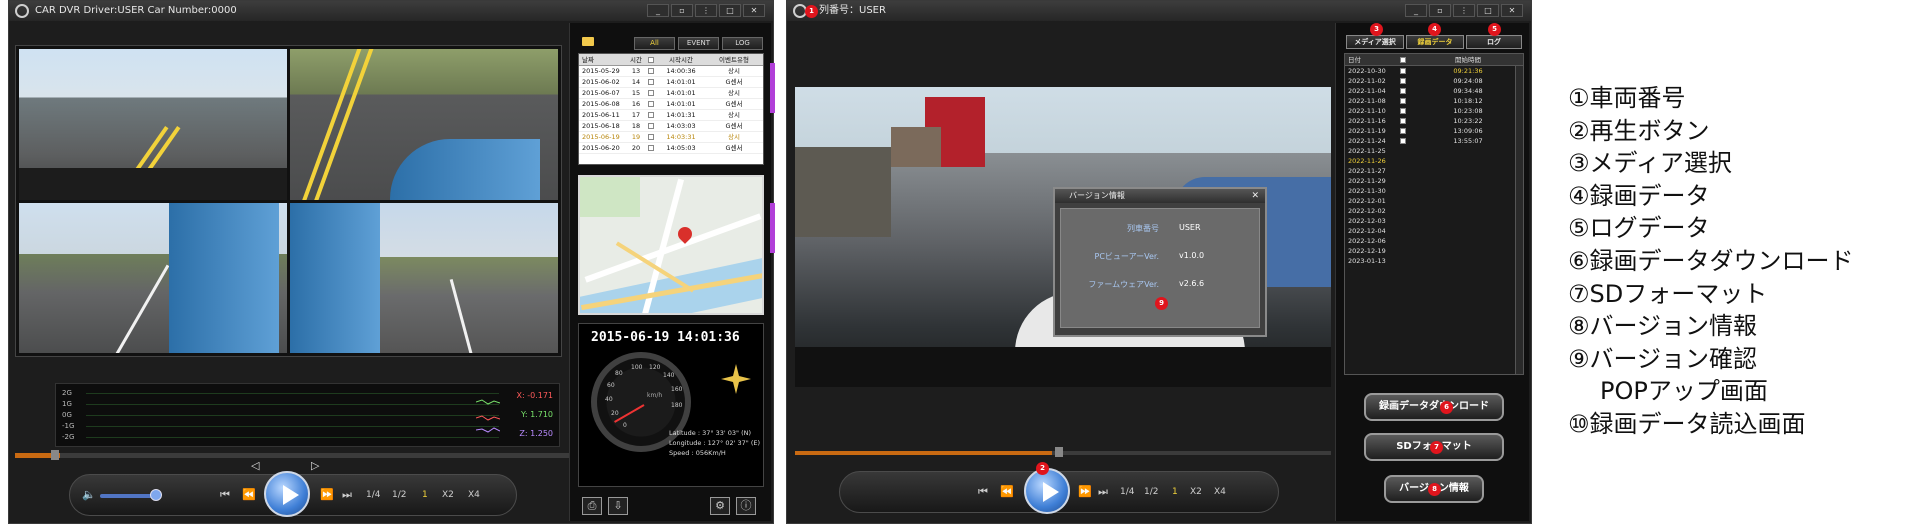  Describe the element at coordinates (1059, 452) in the screenshot. I see `seek-handle` at that location.